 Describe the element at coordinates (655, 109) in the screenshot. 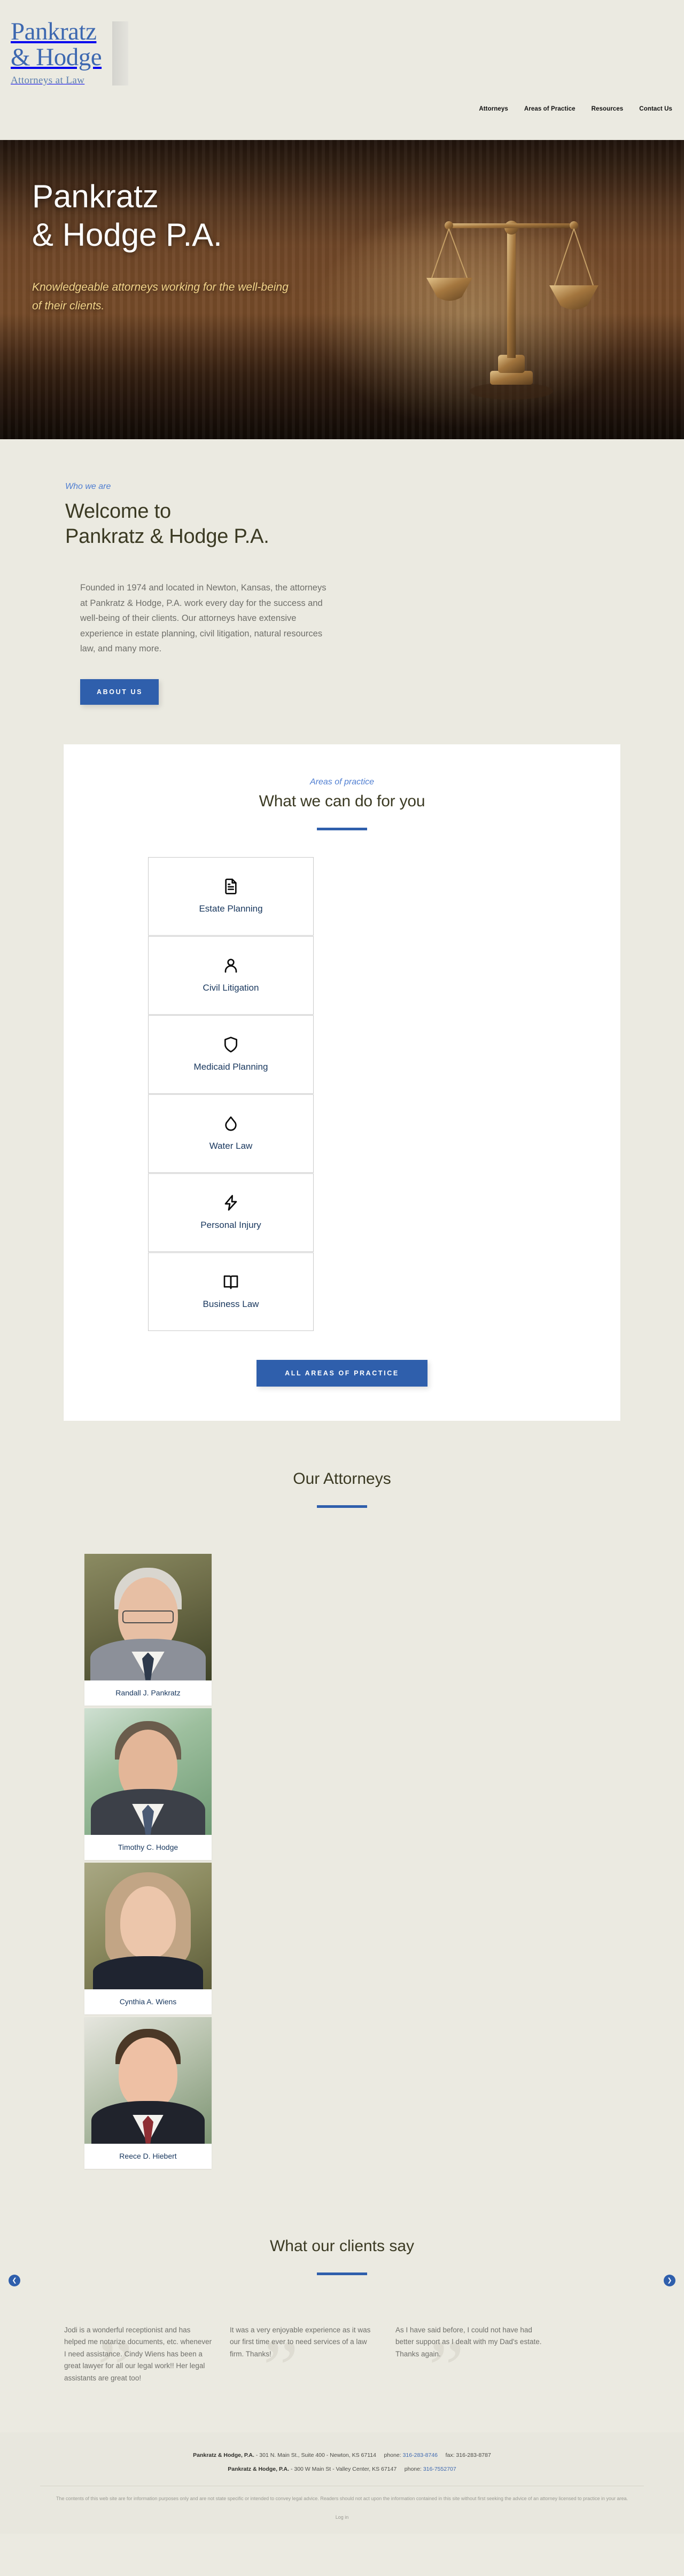

I see `nav-item-contact-us: Contact Us` at that location.